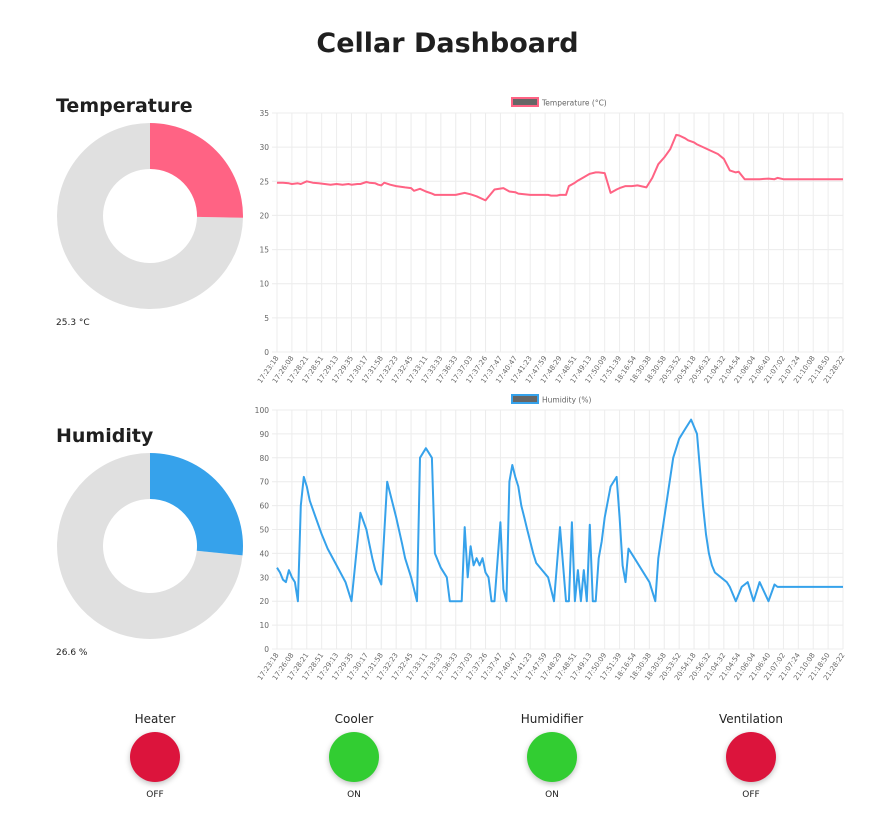 The height and width of the screenshot is (837, 895). I want to click on temperature-chart-y-tick-label: 10, so click(264, 284).